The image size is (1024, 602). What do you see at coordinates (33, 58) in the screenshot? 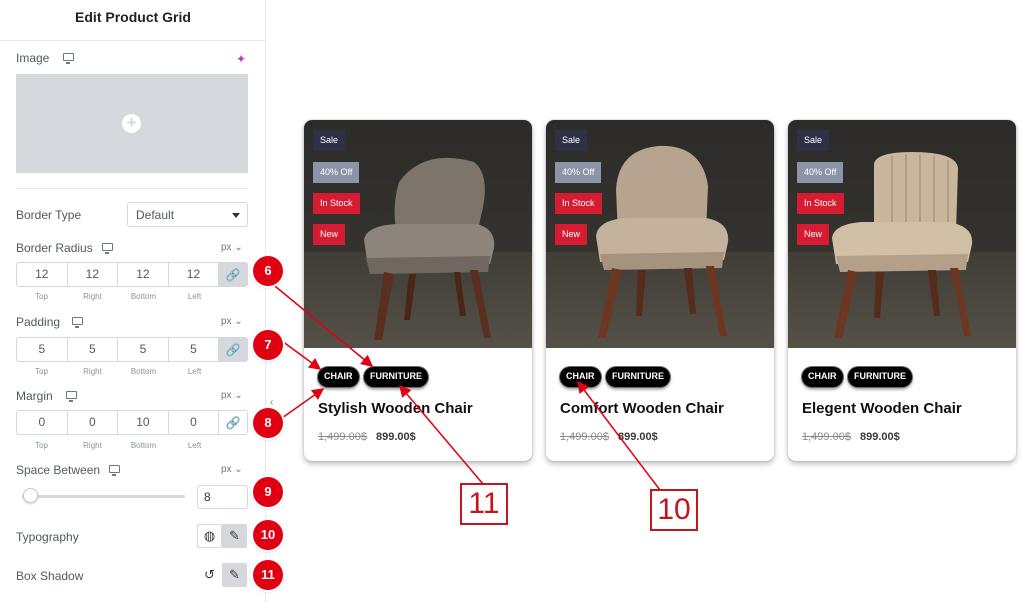
I see `image-label: Image` at bounding box center [33, 58].